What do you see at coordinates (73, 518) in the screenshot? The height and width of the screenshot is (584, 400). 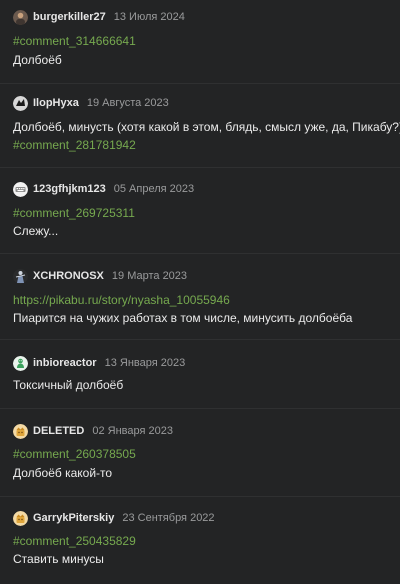 I see `username: GarrykPiterskiy` at bounding box center [73, 518].